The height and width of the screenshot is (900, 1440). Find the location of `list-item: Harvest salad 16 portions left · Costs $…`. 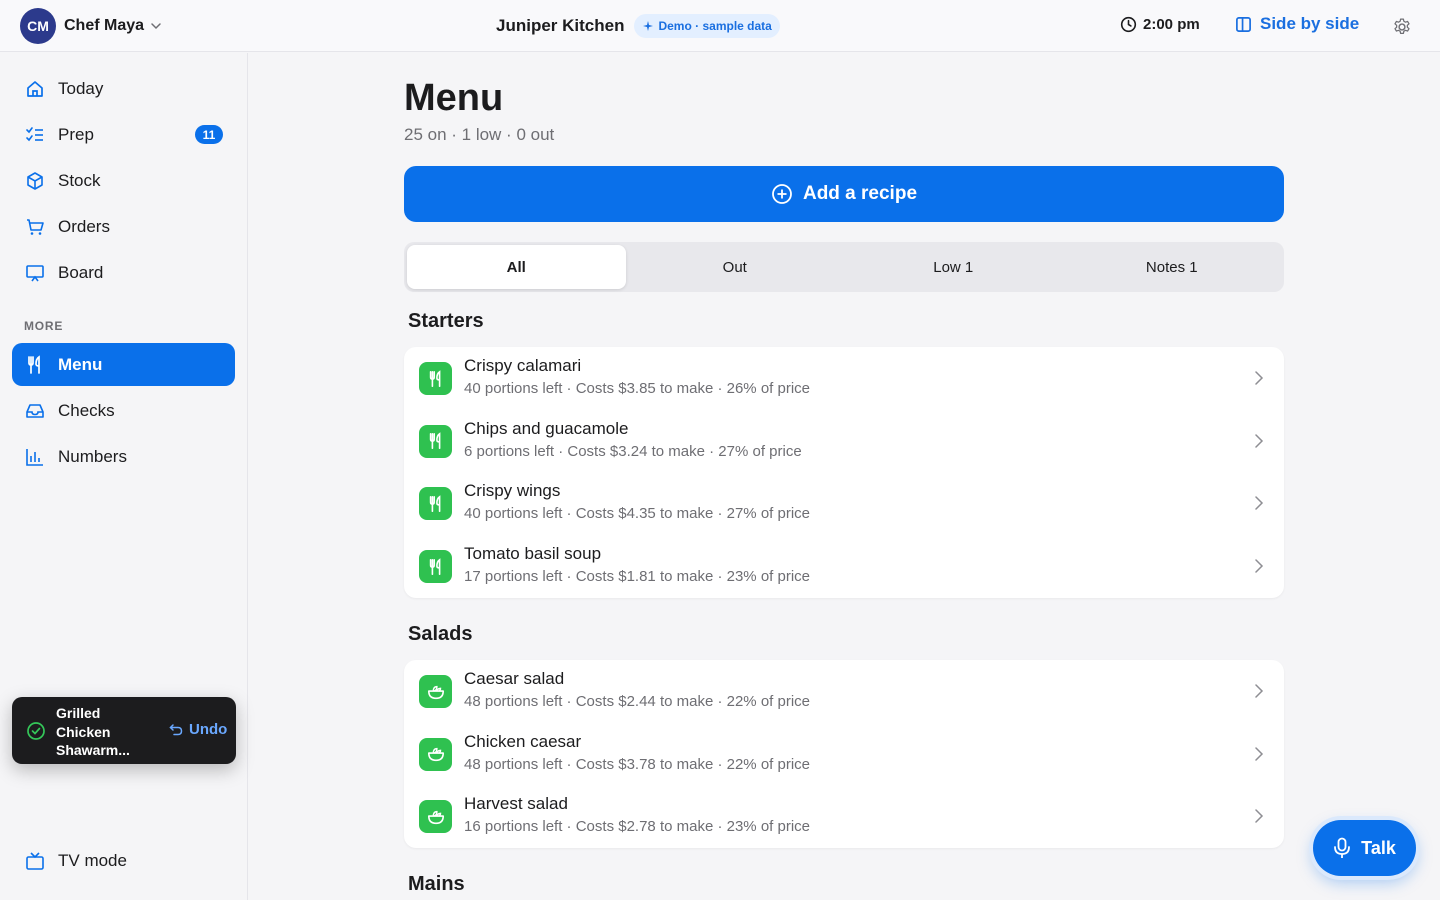

list-item: Harvest salad 16 portions left · Costs $… is located at coordinates (844, 816).